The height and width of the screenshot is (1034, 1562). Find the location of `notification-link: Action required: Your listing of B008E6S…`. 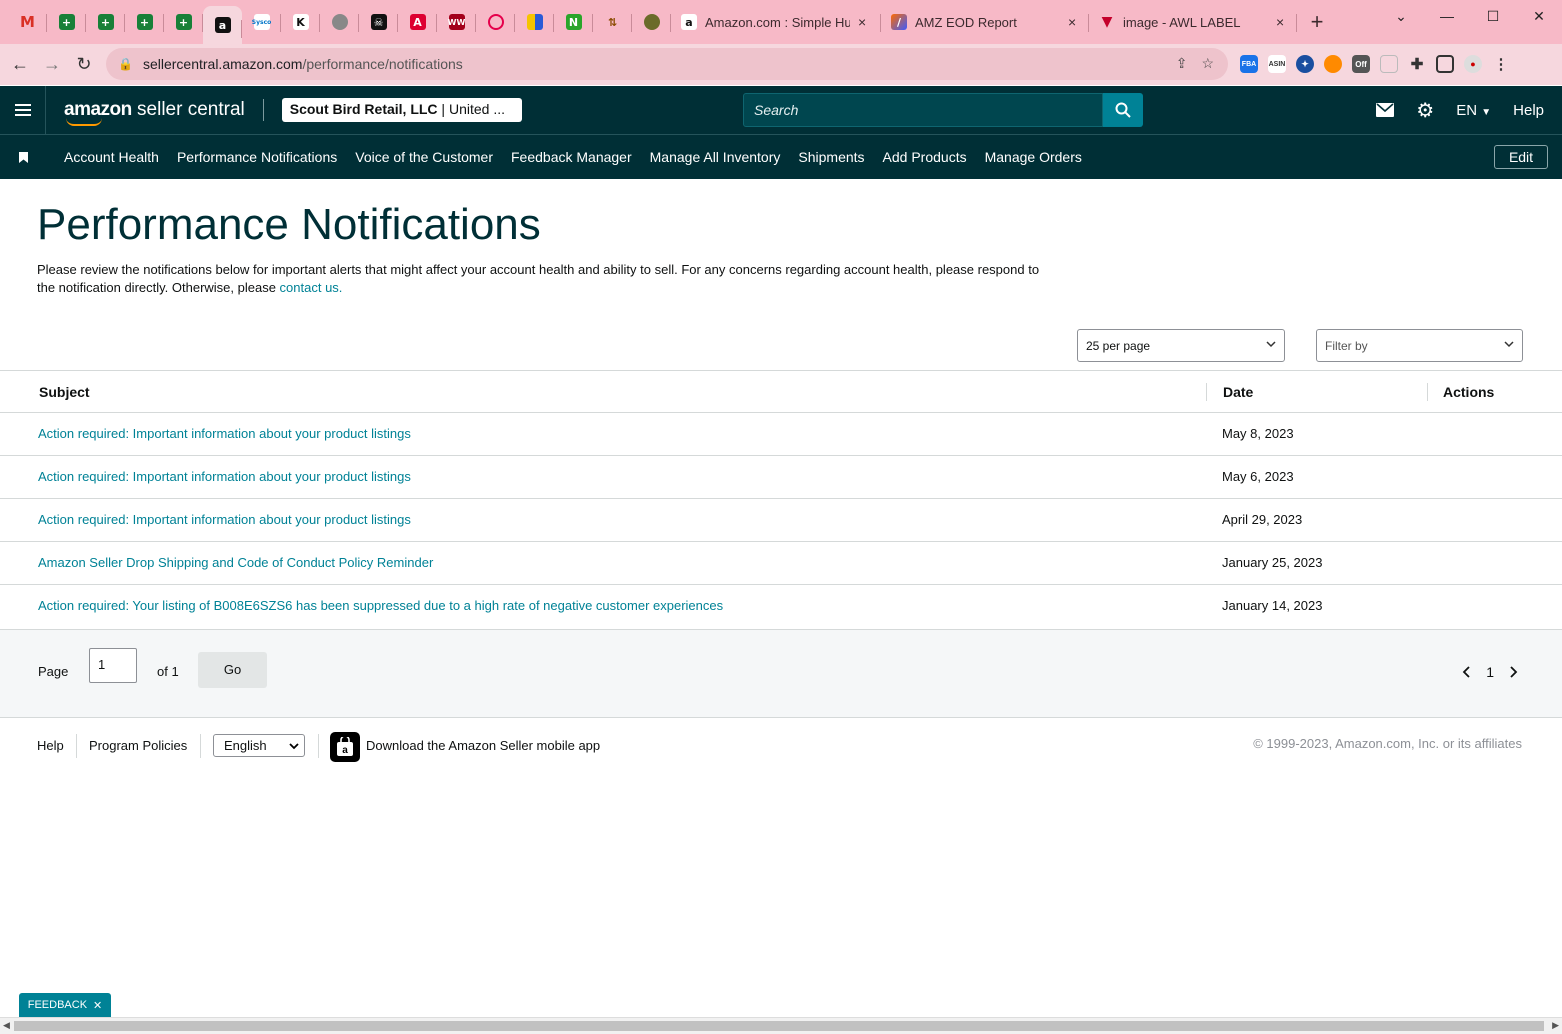

notification-link: Action required: Your listing of B008E6S… is located at coordinates (380, 605).